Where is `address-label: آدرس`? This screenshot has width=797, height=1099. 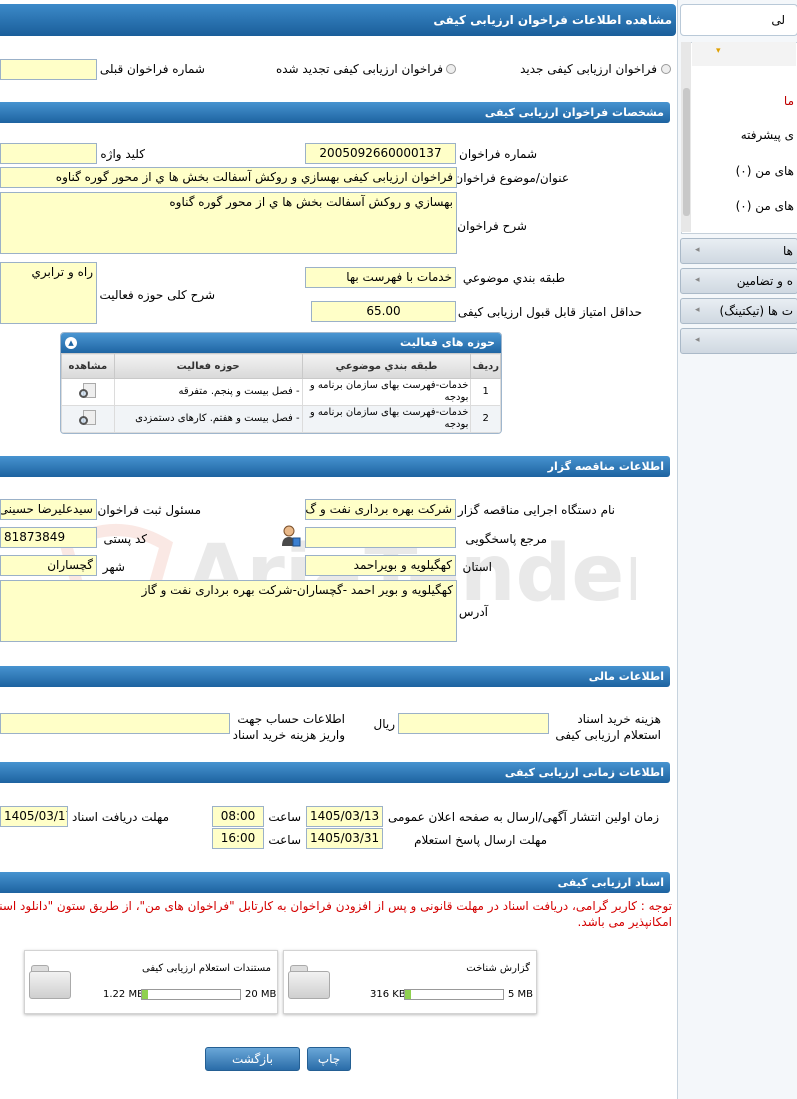 address-label: آدرس is located at coordinates (473, 612).